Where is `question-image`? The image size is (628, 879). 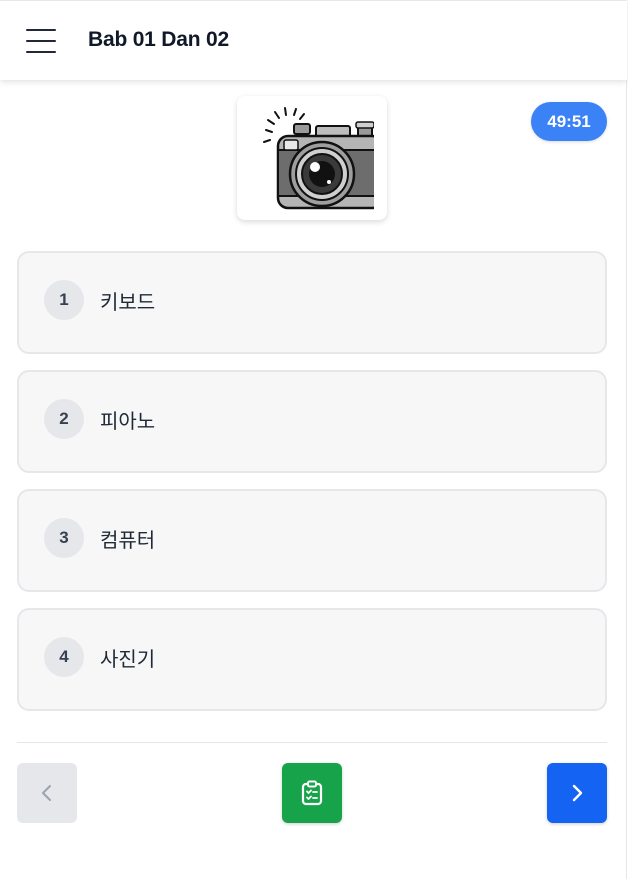
question-image is located at coordinates (312, 158).